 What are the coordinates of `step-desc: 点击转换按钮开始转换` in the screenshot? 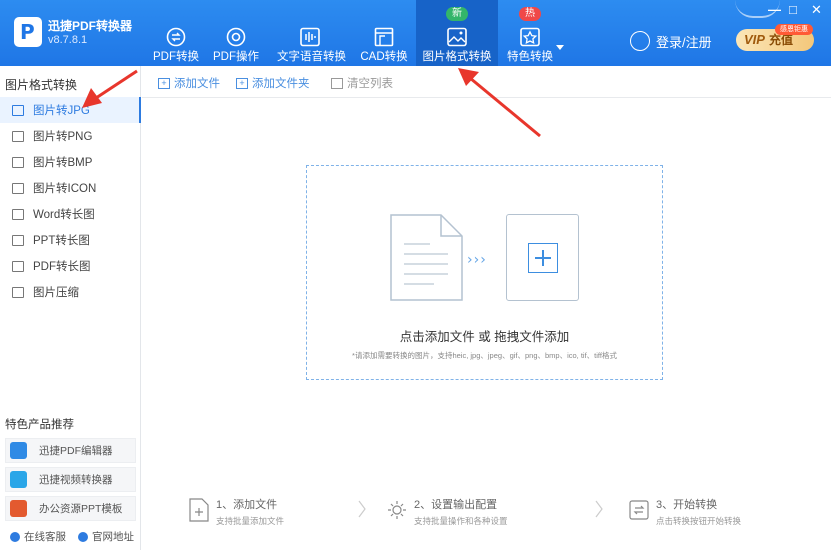 It's located at (699, 521).